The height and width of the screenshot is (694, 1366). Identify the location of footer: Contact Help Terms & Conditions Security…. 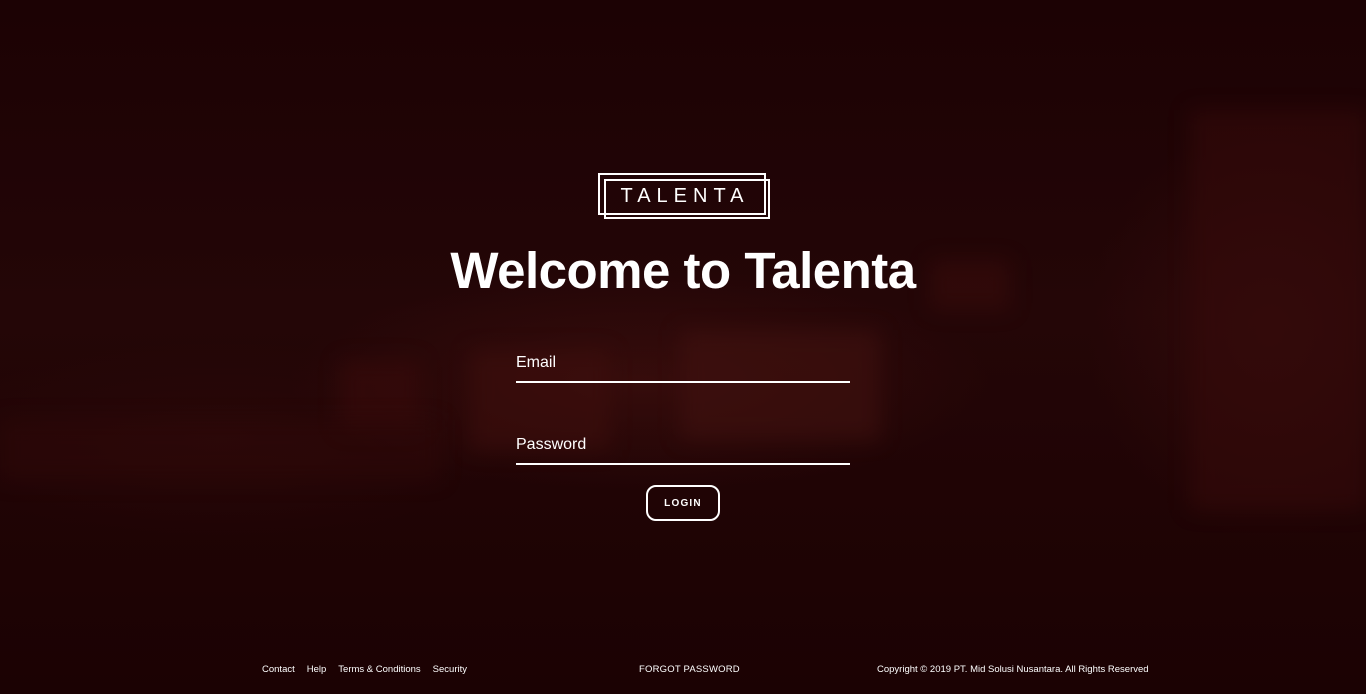
(683, 670).